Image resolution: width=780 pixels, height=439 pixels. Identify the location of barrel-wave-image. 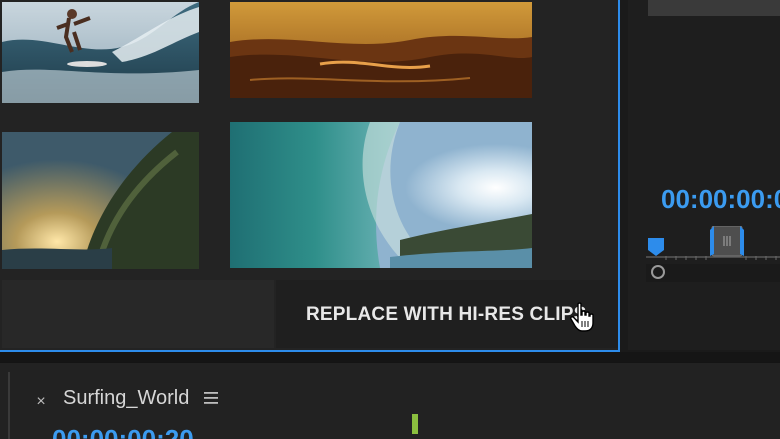
(381, 195).